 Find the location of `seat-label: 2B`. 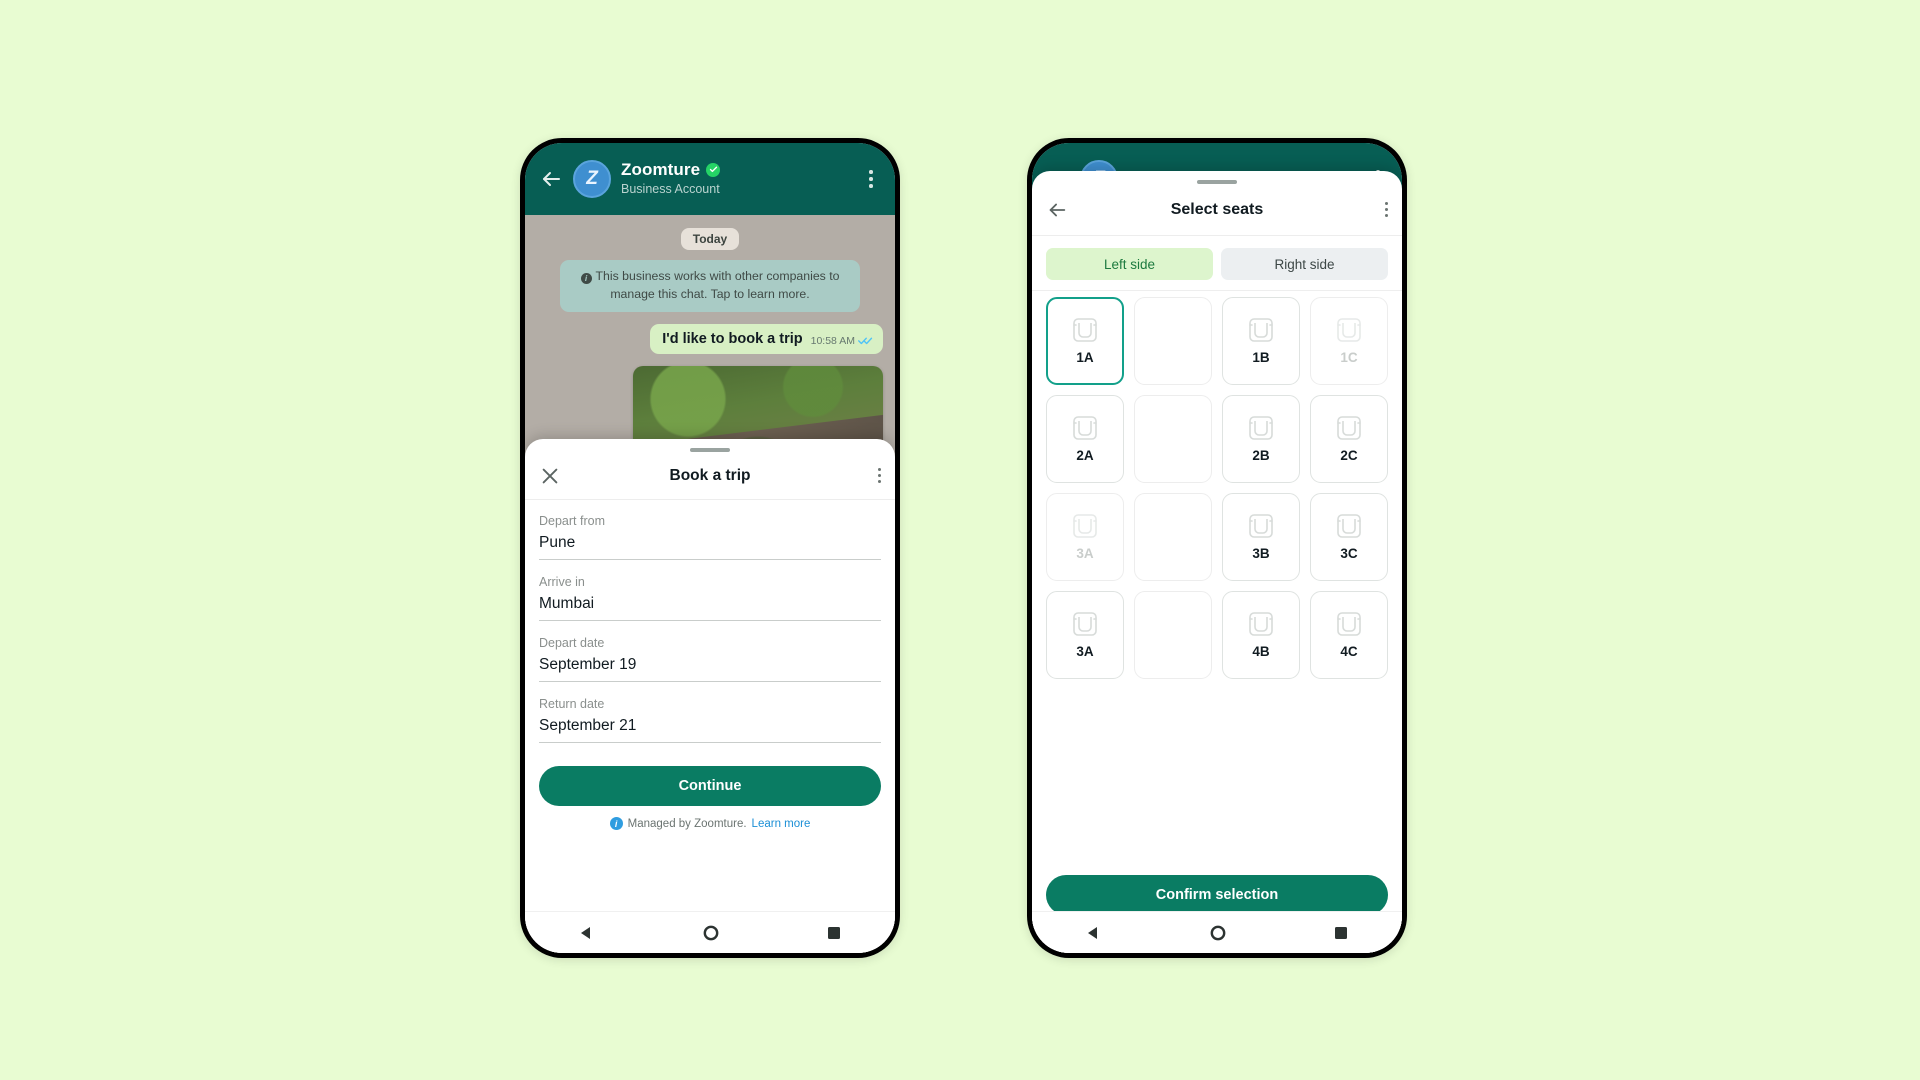

seat-label: 2B is located at coordinates (1261, 455).